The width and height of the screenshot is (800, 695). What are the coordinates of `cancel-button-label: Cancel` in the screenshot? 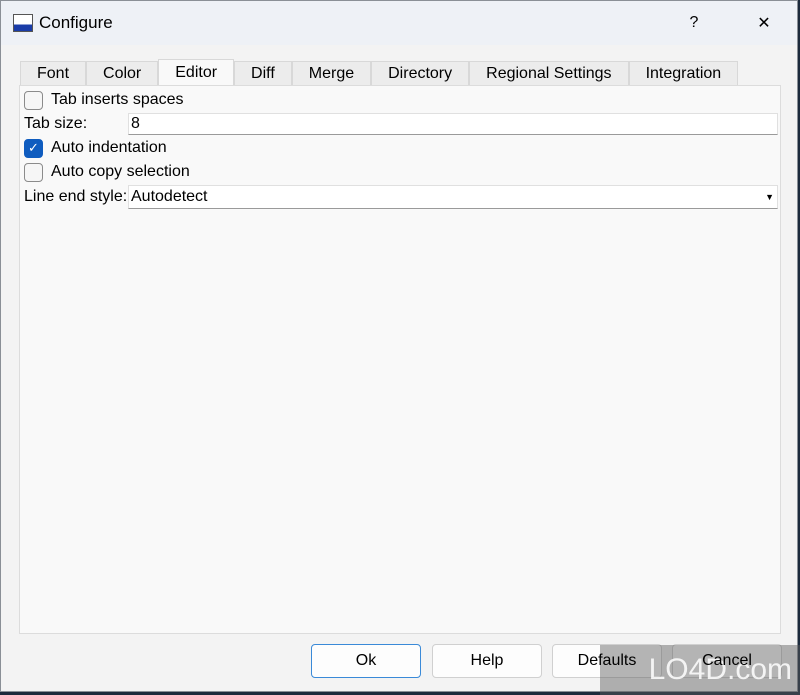 It's located at (727, 660).